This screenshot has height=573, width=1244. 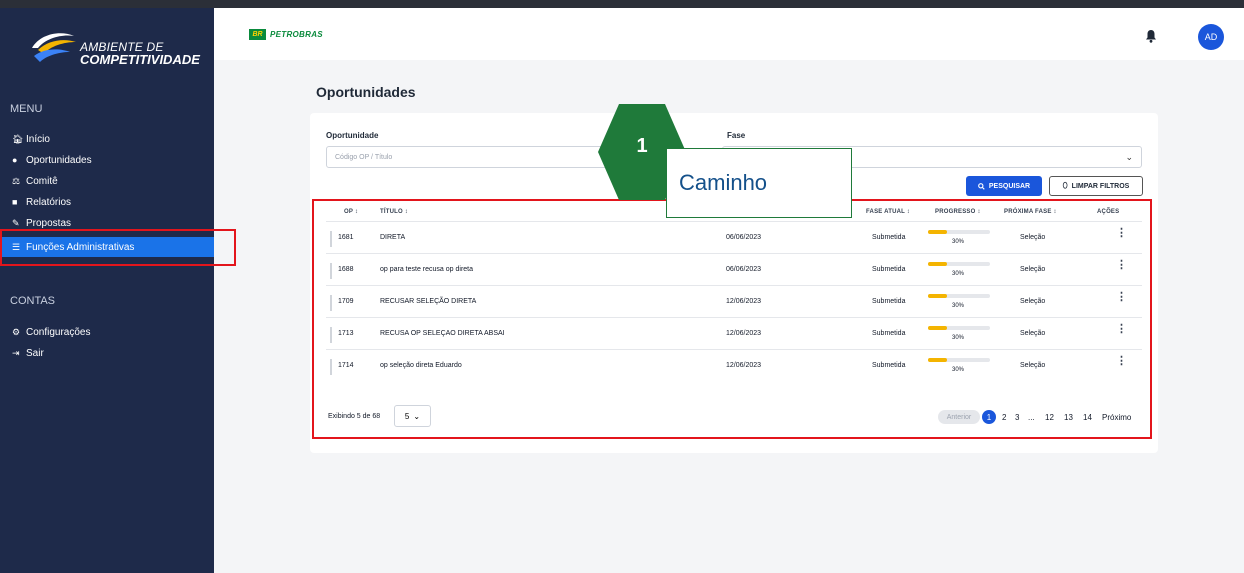 I want to click on sidebar-item-label: Início, so click(x=38, y=139).